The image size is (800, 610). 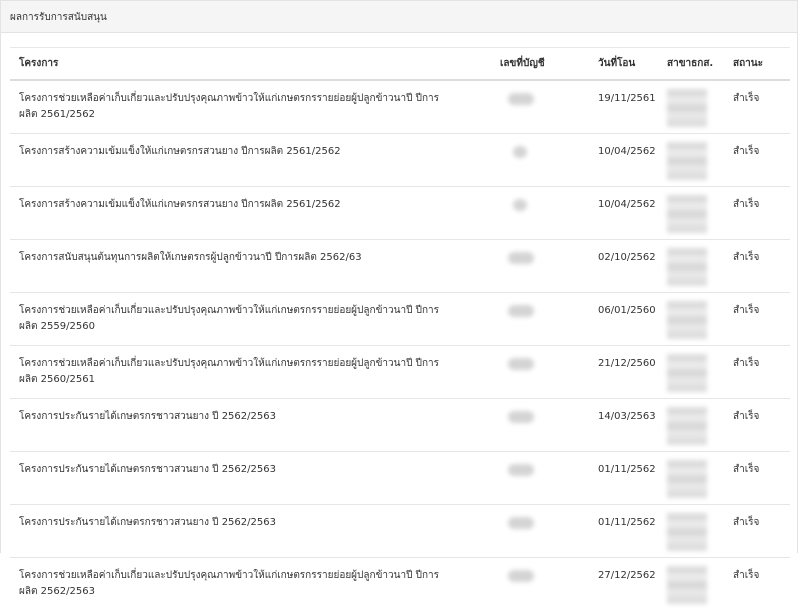 What do you see at coordinates (250, 64) in the screenshot?
I see `column-header-project: โครงการ` at bounding box center [250, 64].